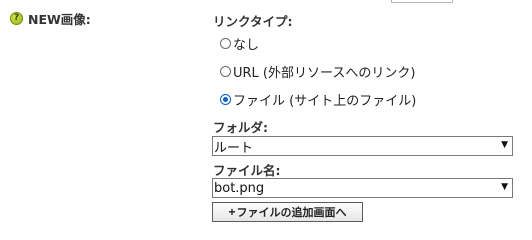 The height and width of the screenshot is (240, 532). I want to click on file-name-heading: ファイル名:, so click(247, 170).